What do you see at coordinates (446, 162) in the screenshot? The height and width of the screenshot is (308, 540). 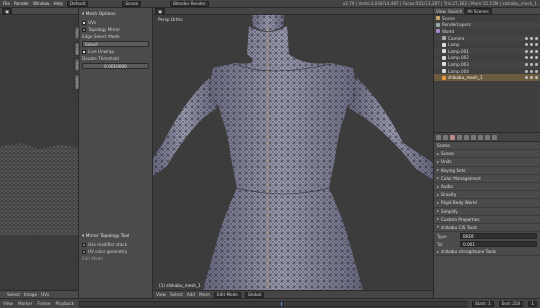 I see `property-section-label: Units` at bounding box center [446, 162].